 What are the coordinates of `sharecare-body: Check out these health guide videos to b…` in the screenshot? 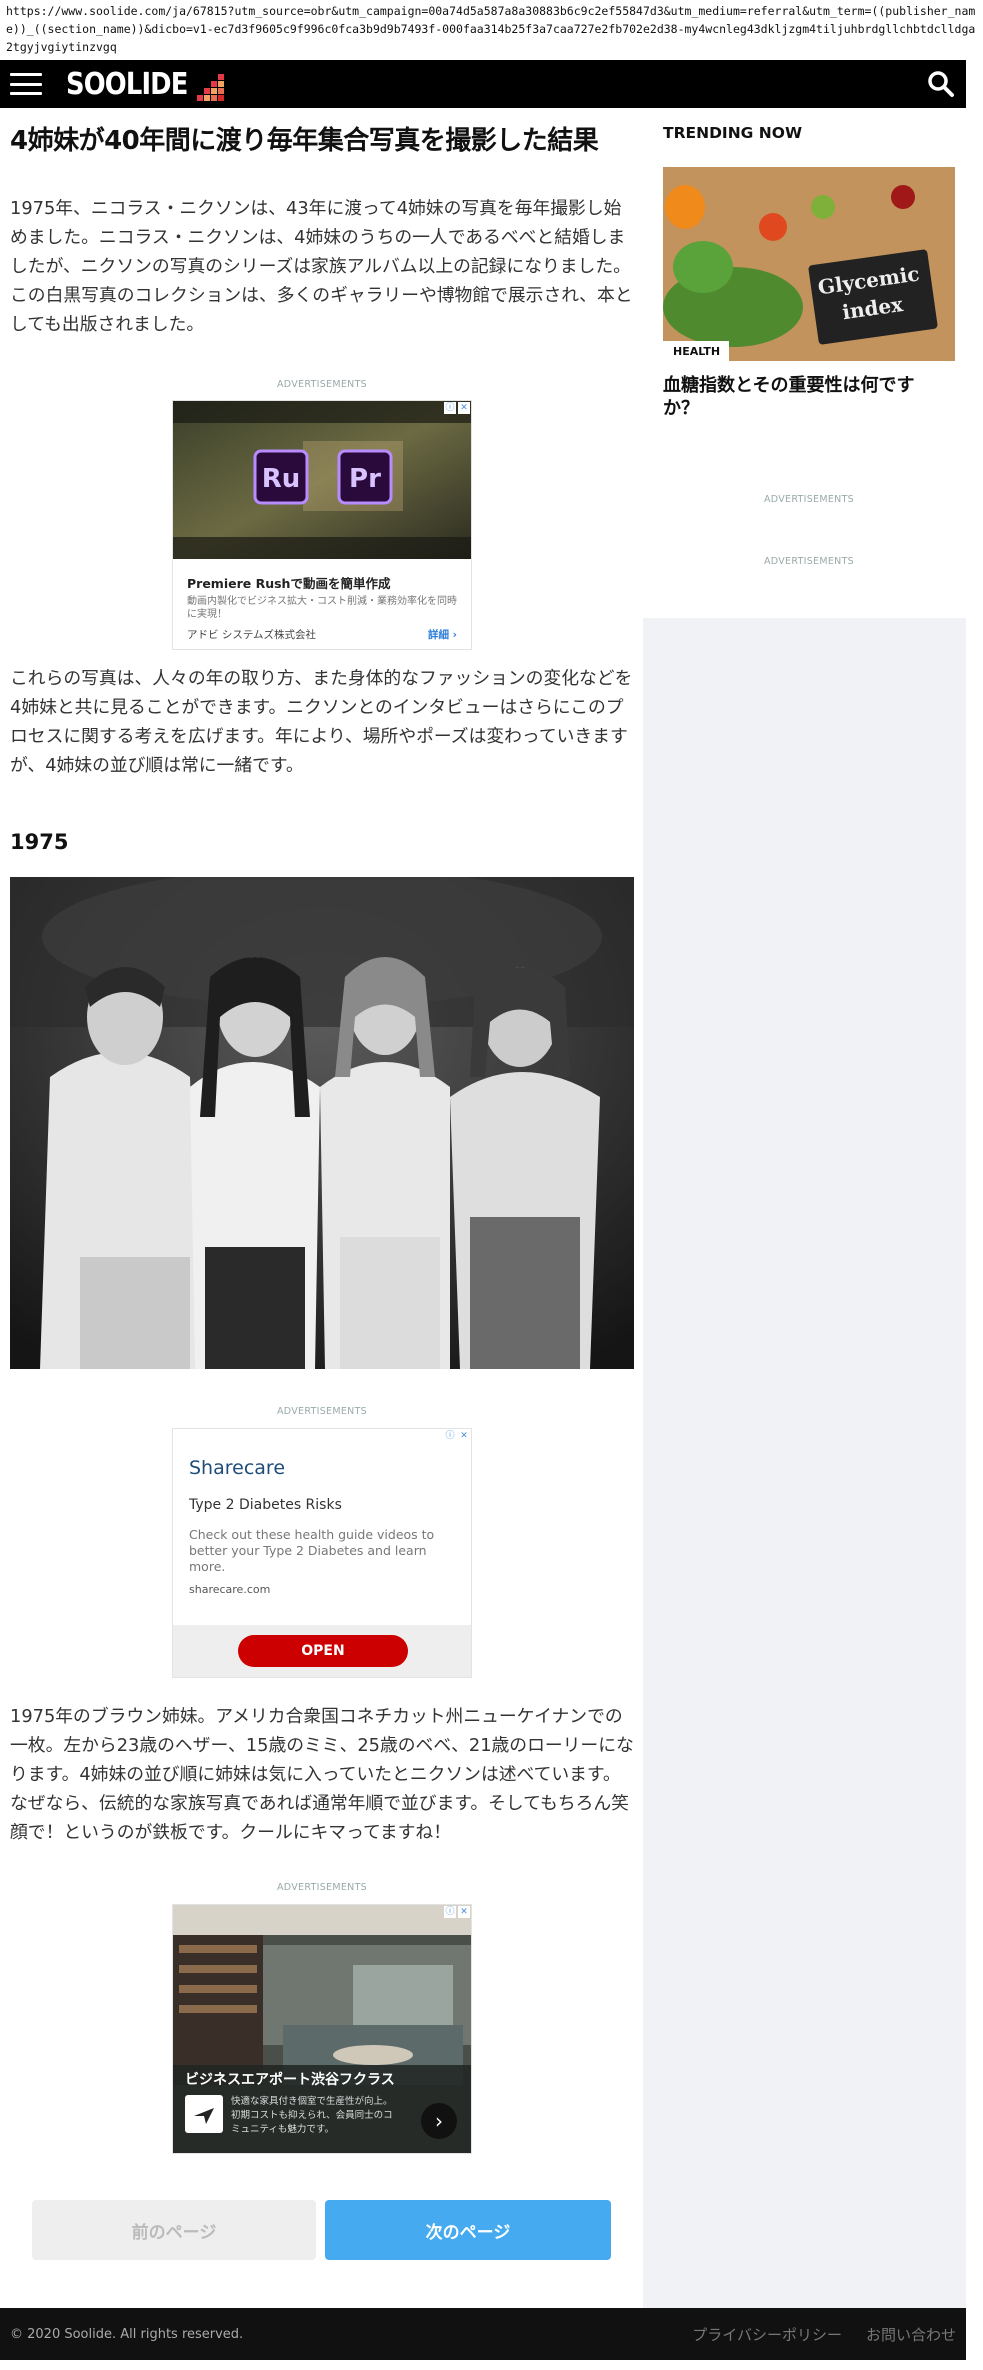 It's located at (312, 1550).